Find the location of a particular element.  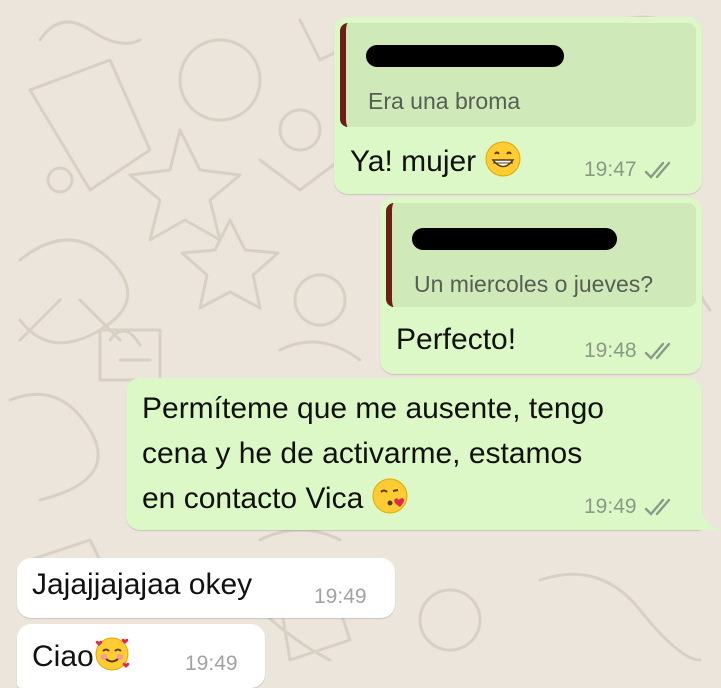

message-text: Ya! mujer is located at coordinates (435, 160).